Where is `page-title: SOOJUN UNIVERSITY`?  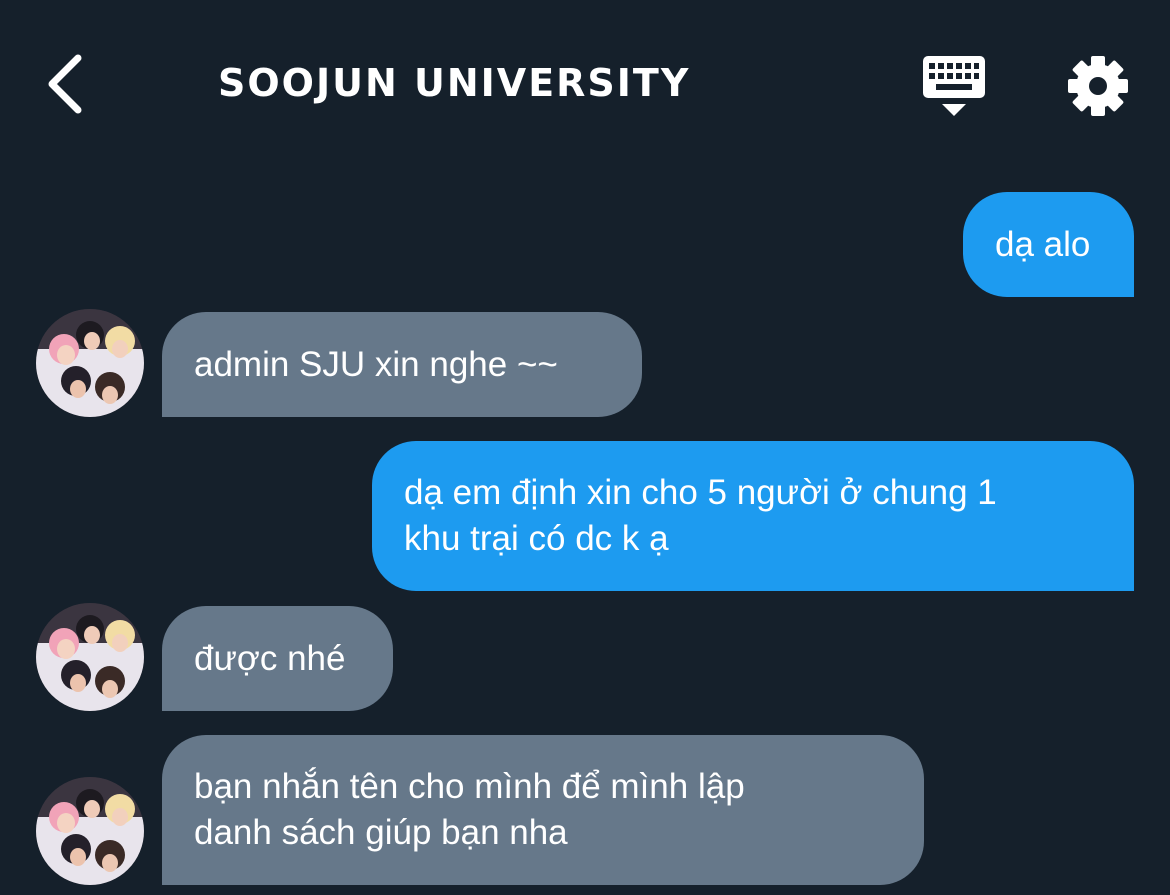
page-title: SOOJUN UNIVERSITY is located at coordinates (454, 83).